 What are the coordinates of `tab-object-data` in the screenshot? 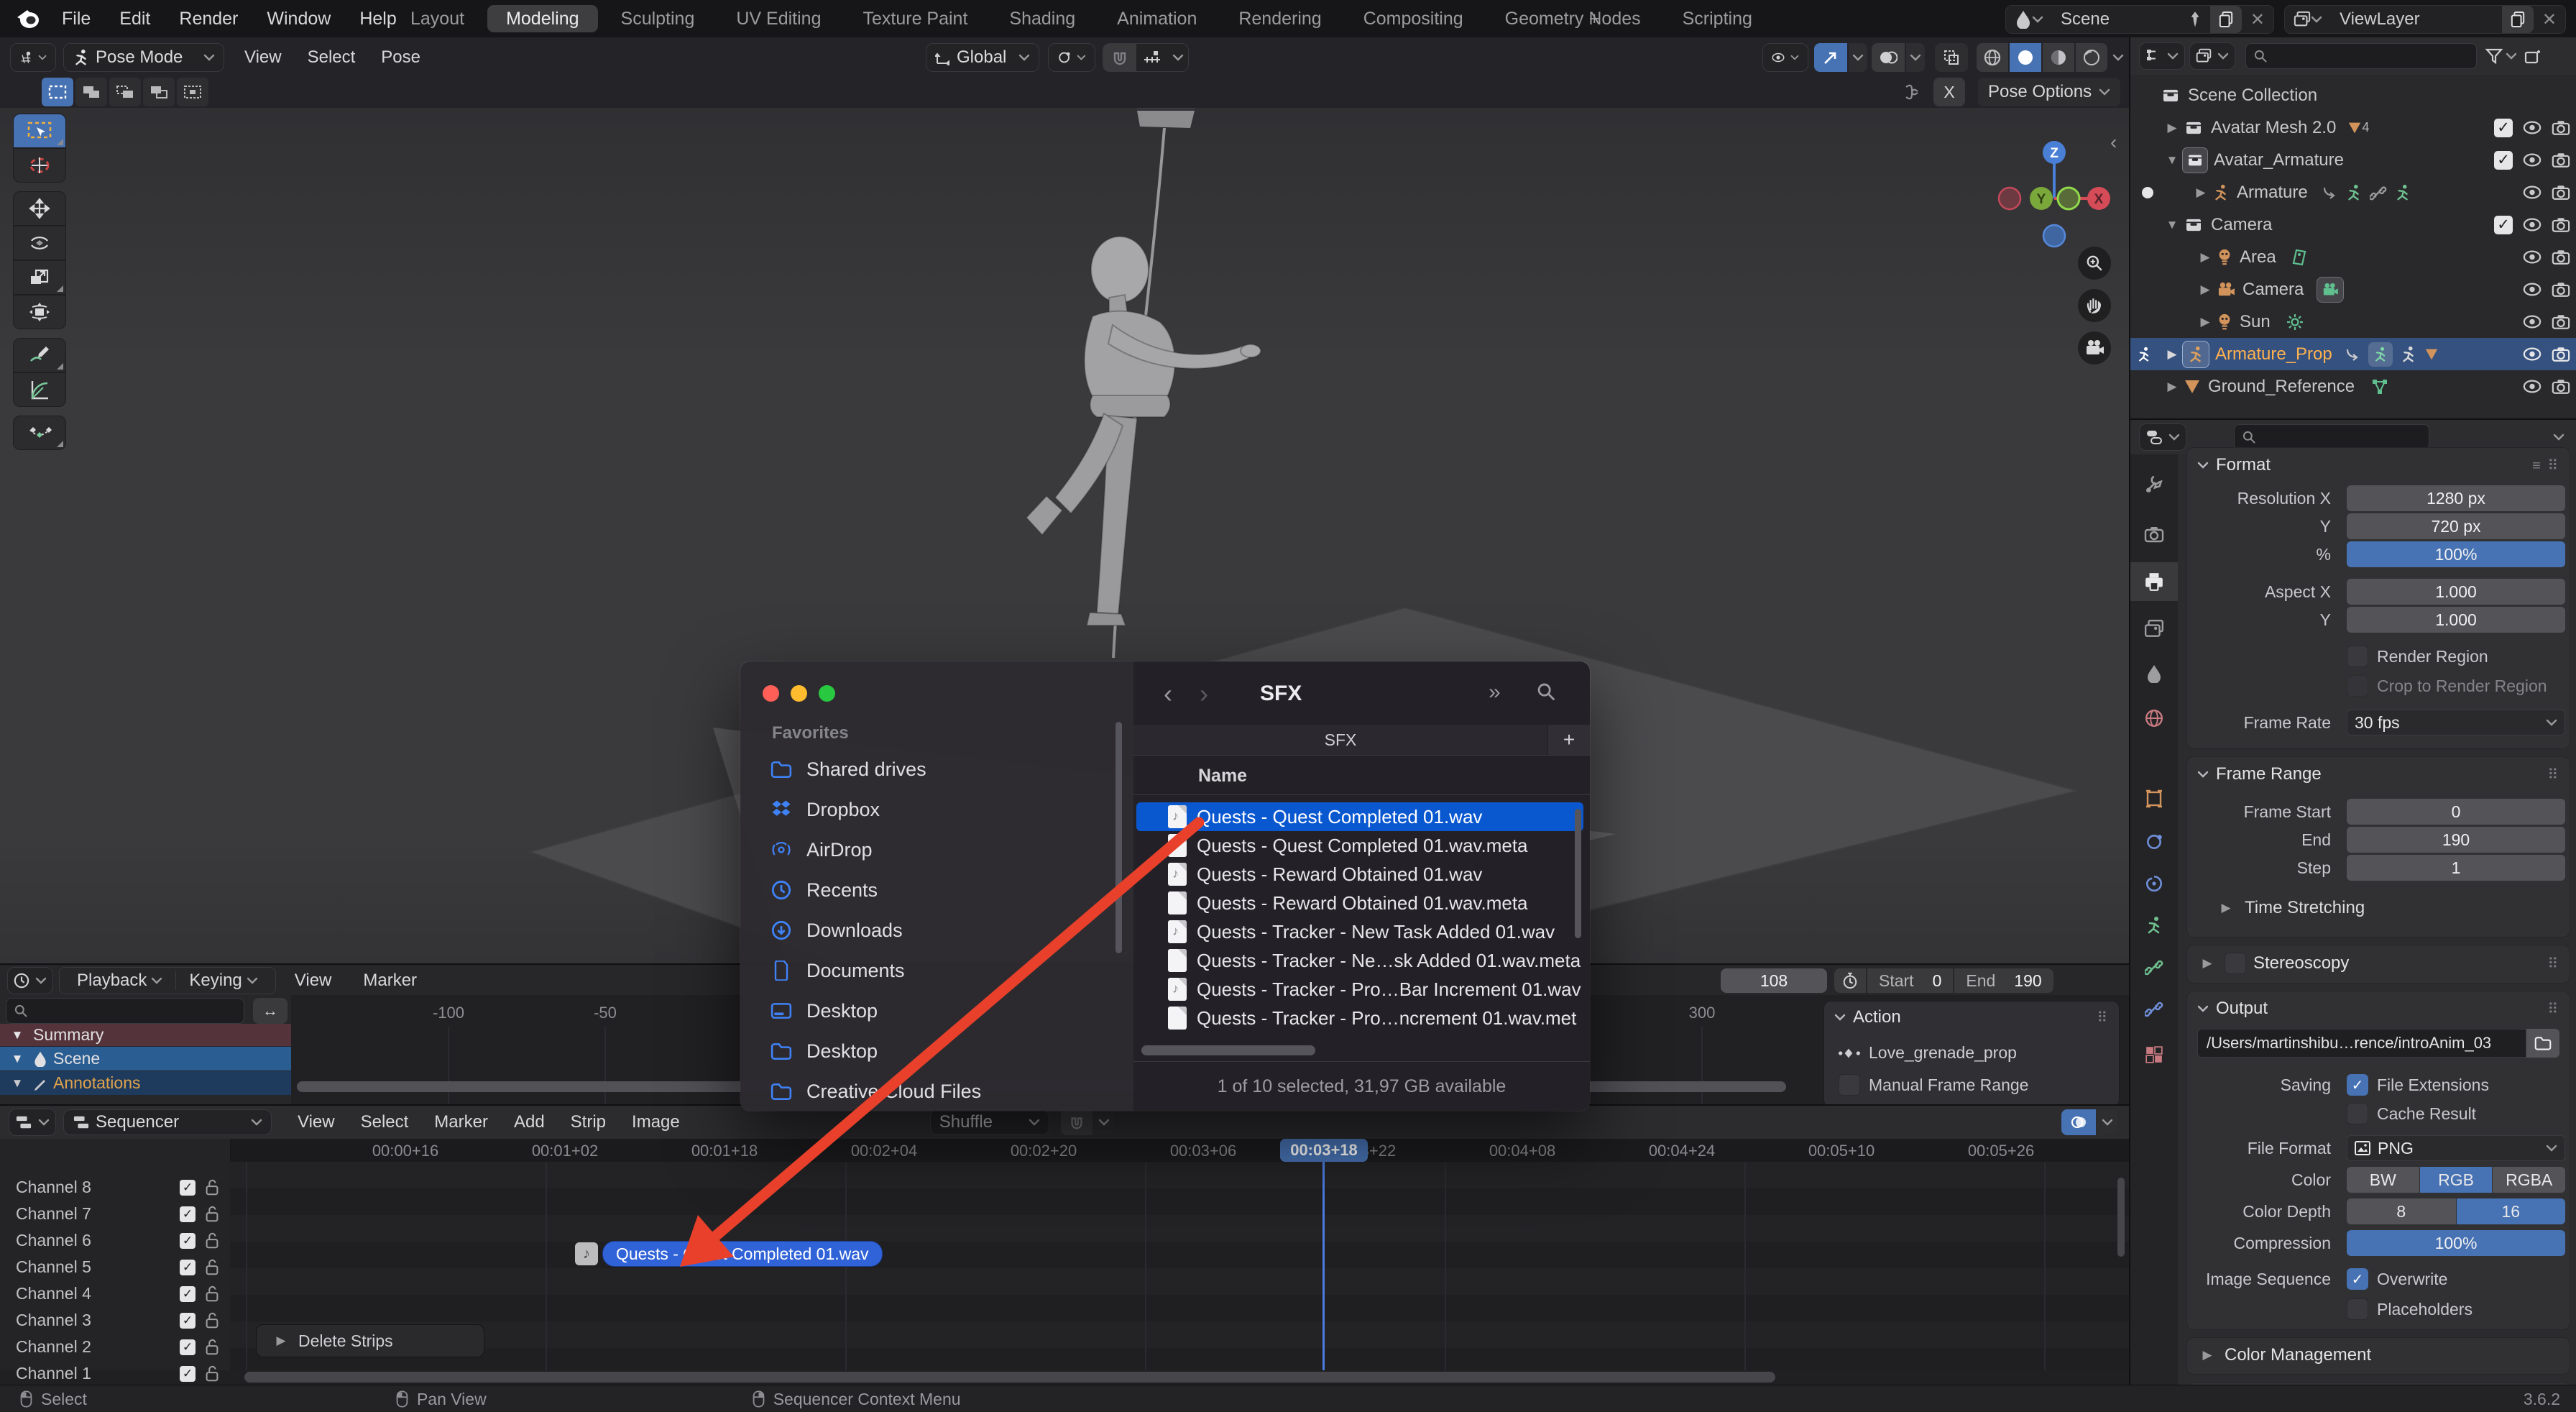 It's located at (2154, 925).